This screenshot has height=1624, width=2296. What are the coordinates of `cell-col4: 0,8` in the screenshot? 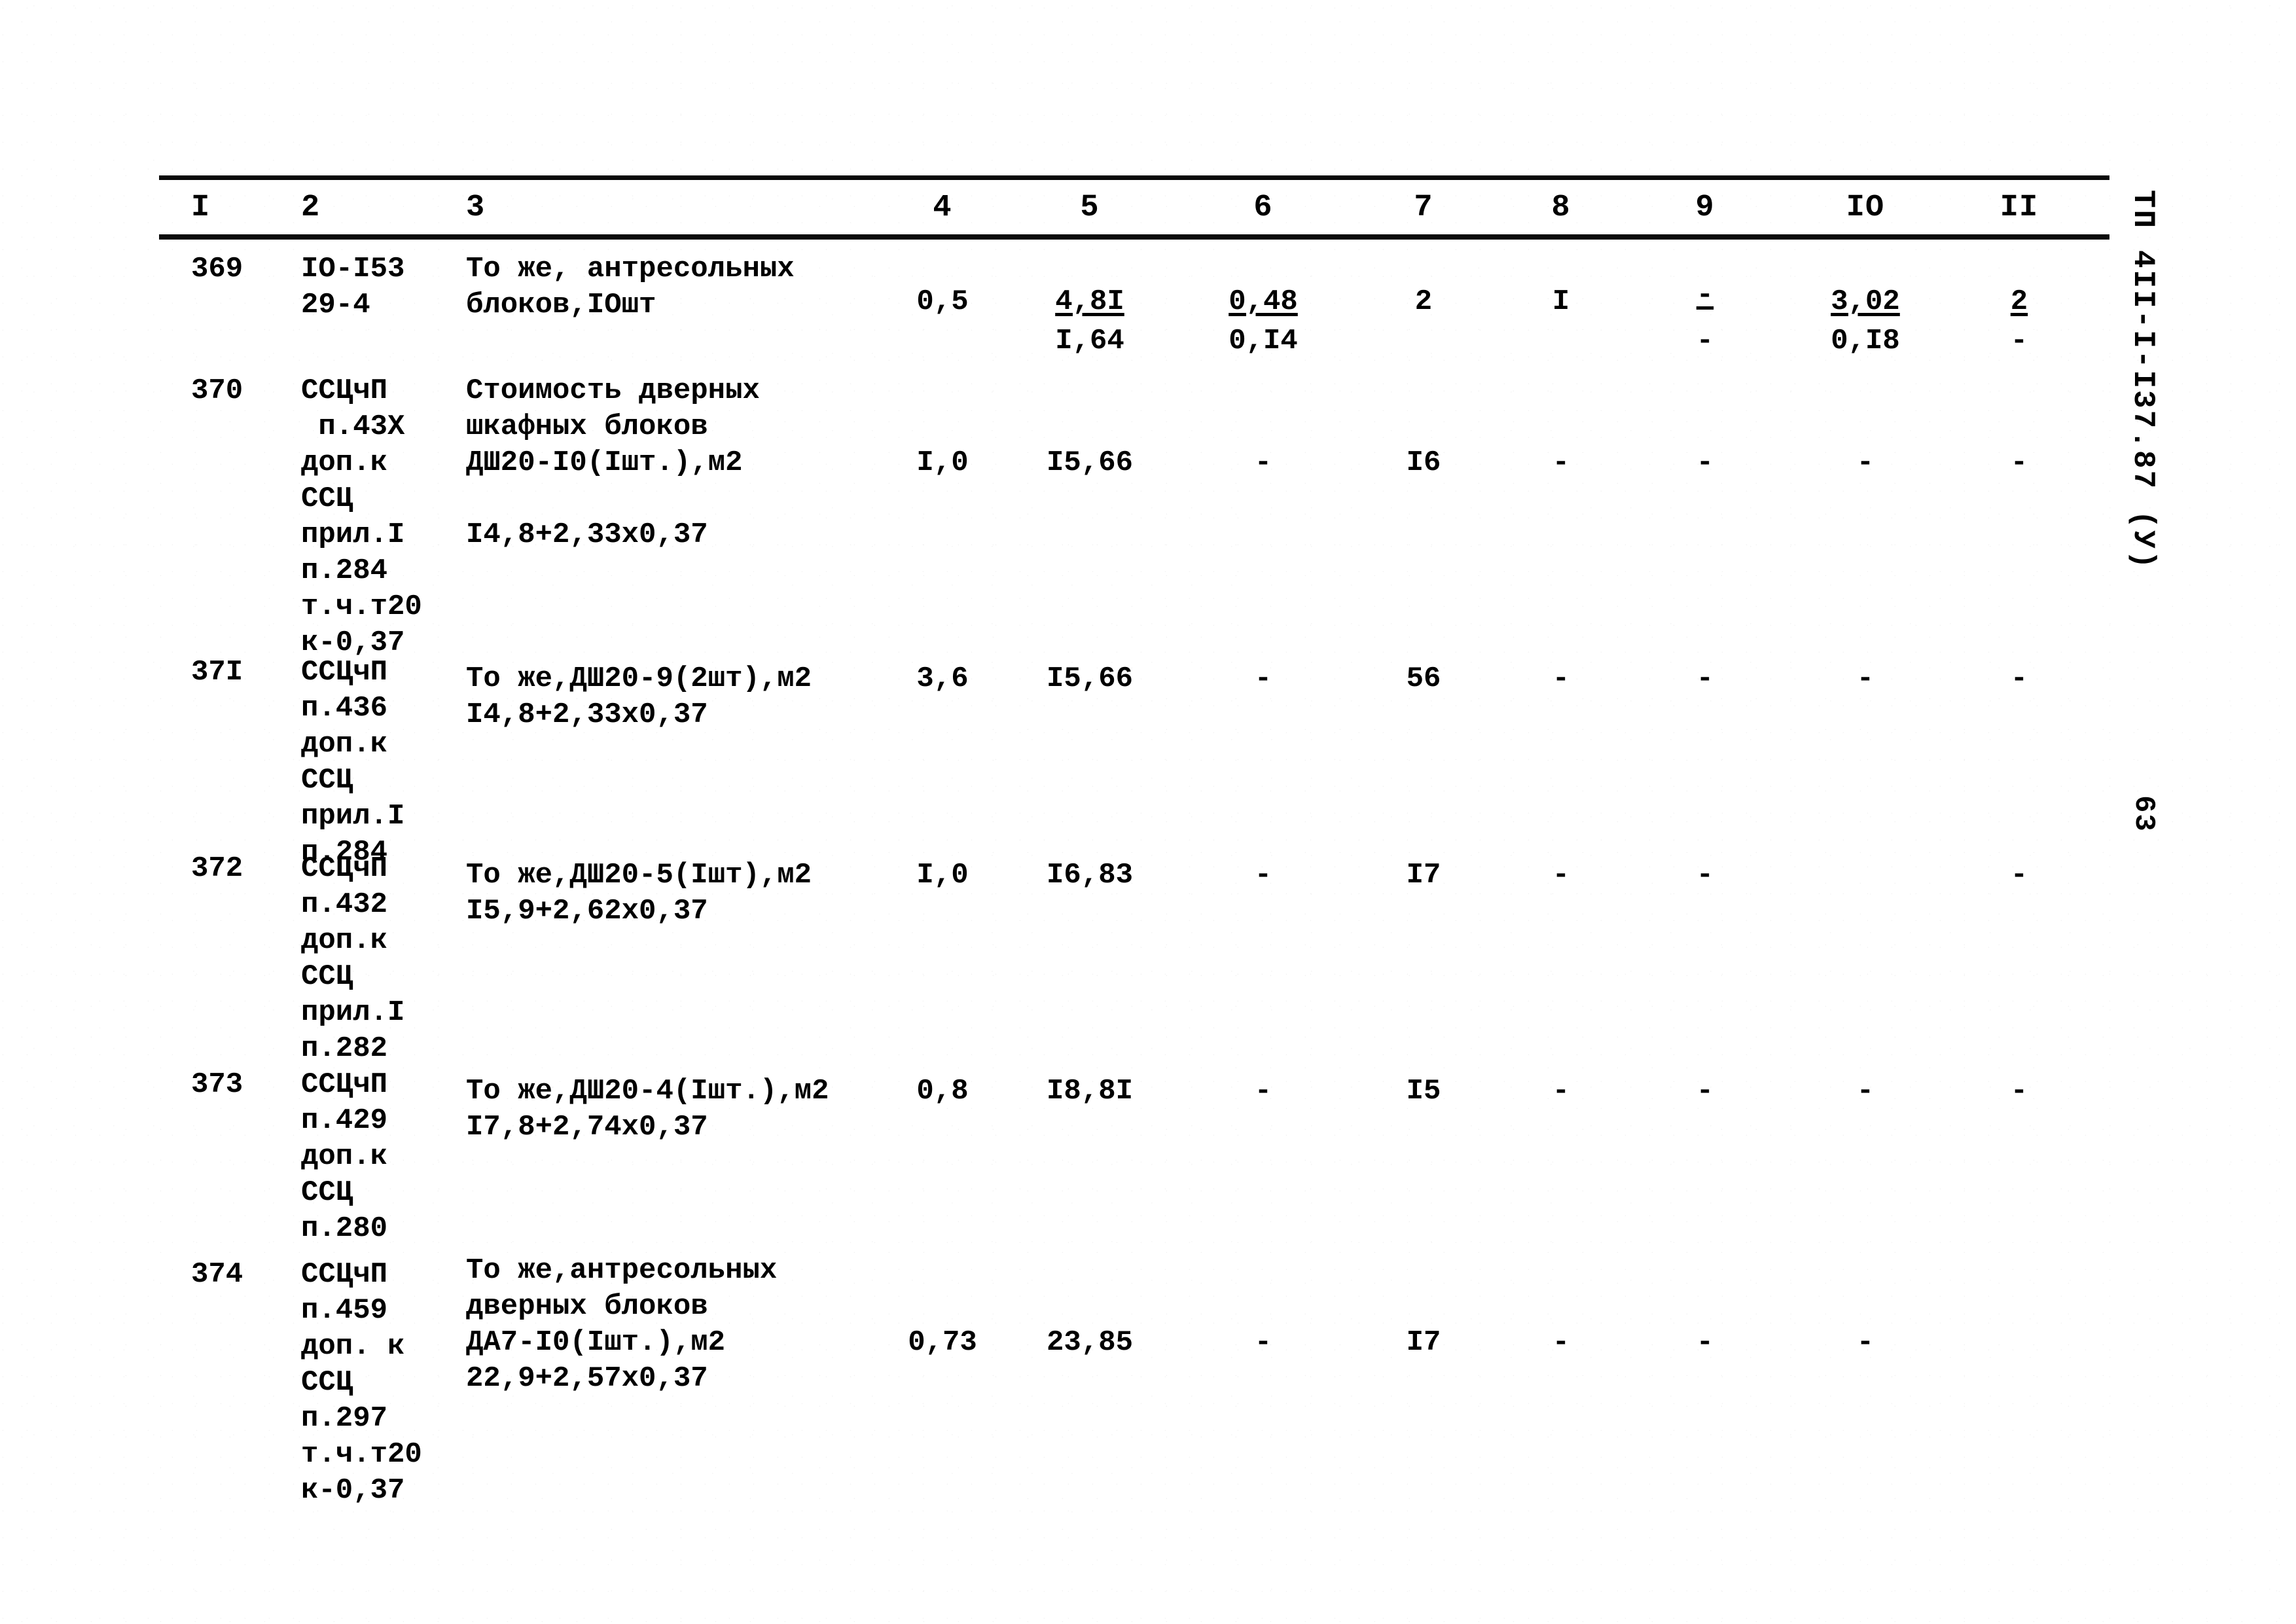 It's located at (942, 1091).